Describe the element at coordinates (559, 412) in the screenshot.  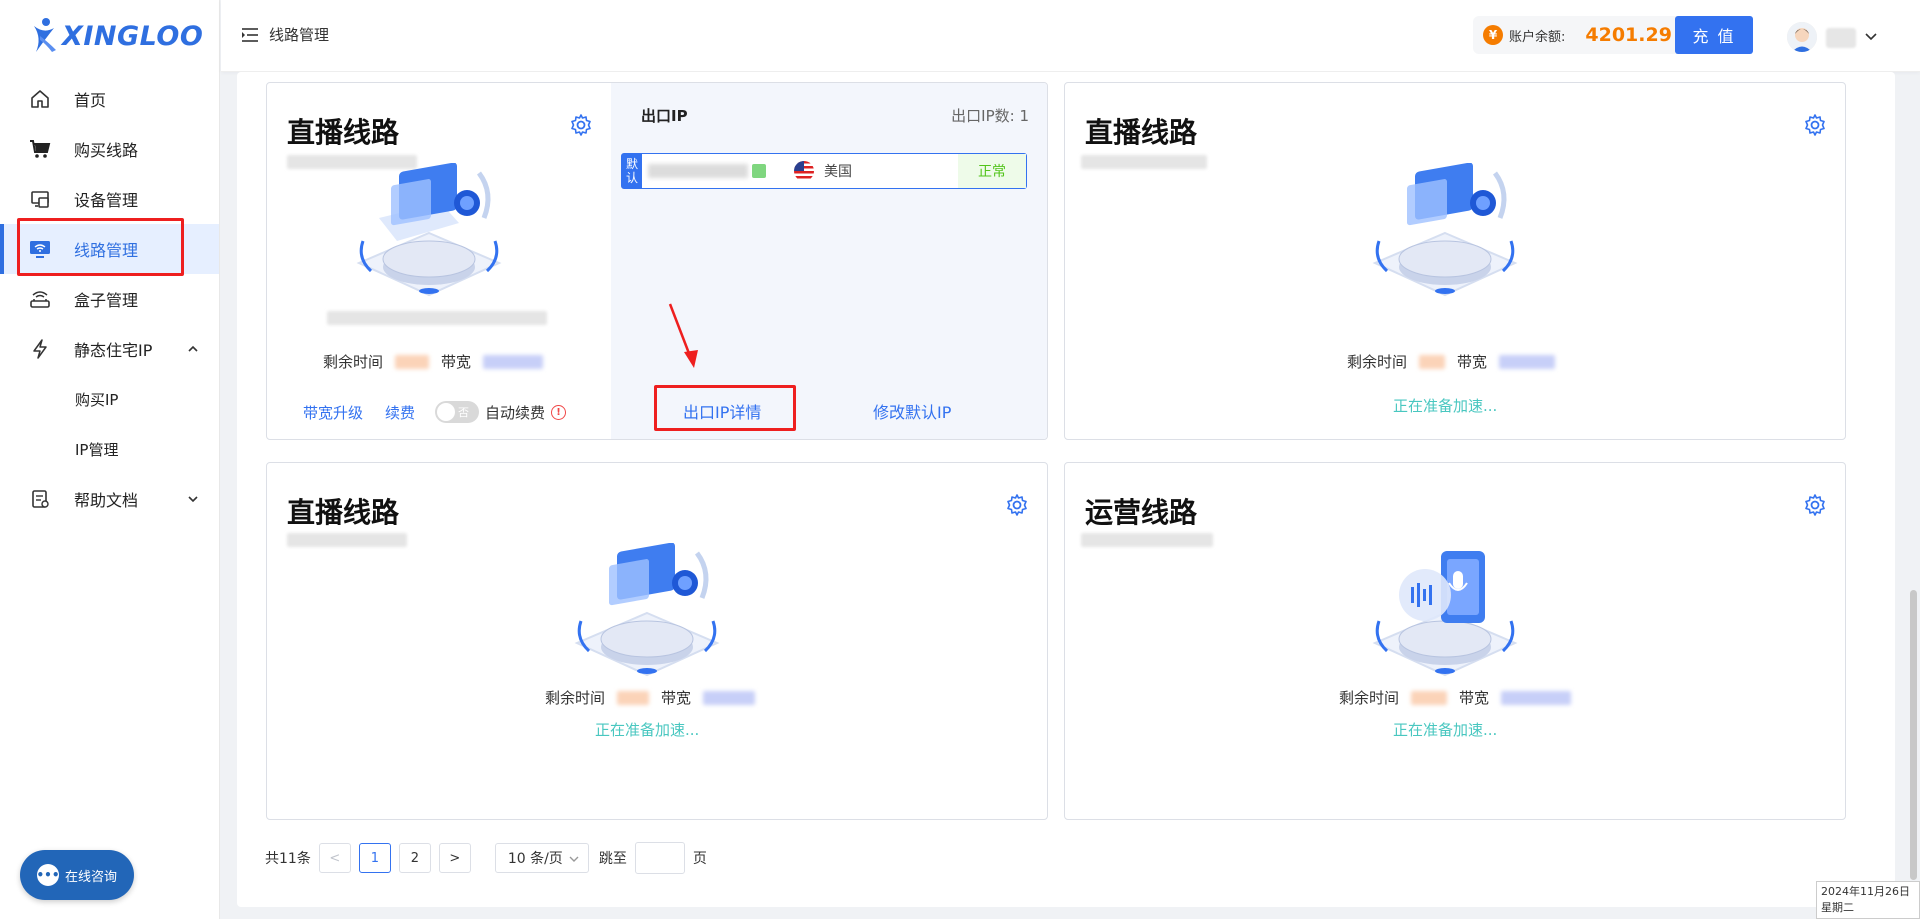
I see `info-warning-icon: !` at that location.